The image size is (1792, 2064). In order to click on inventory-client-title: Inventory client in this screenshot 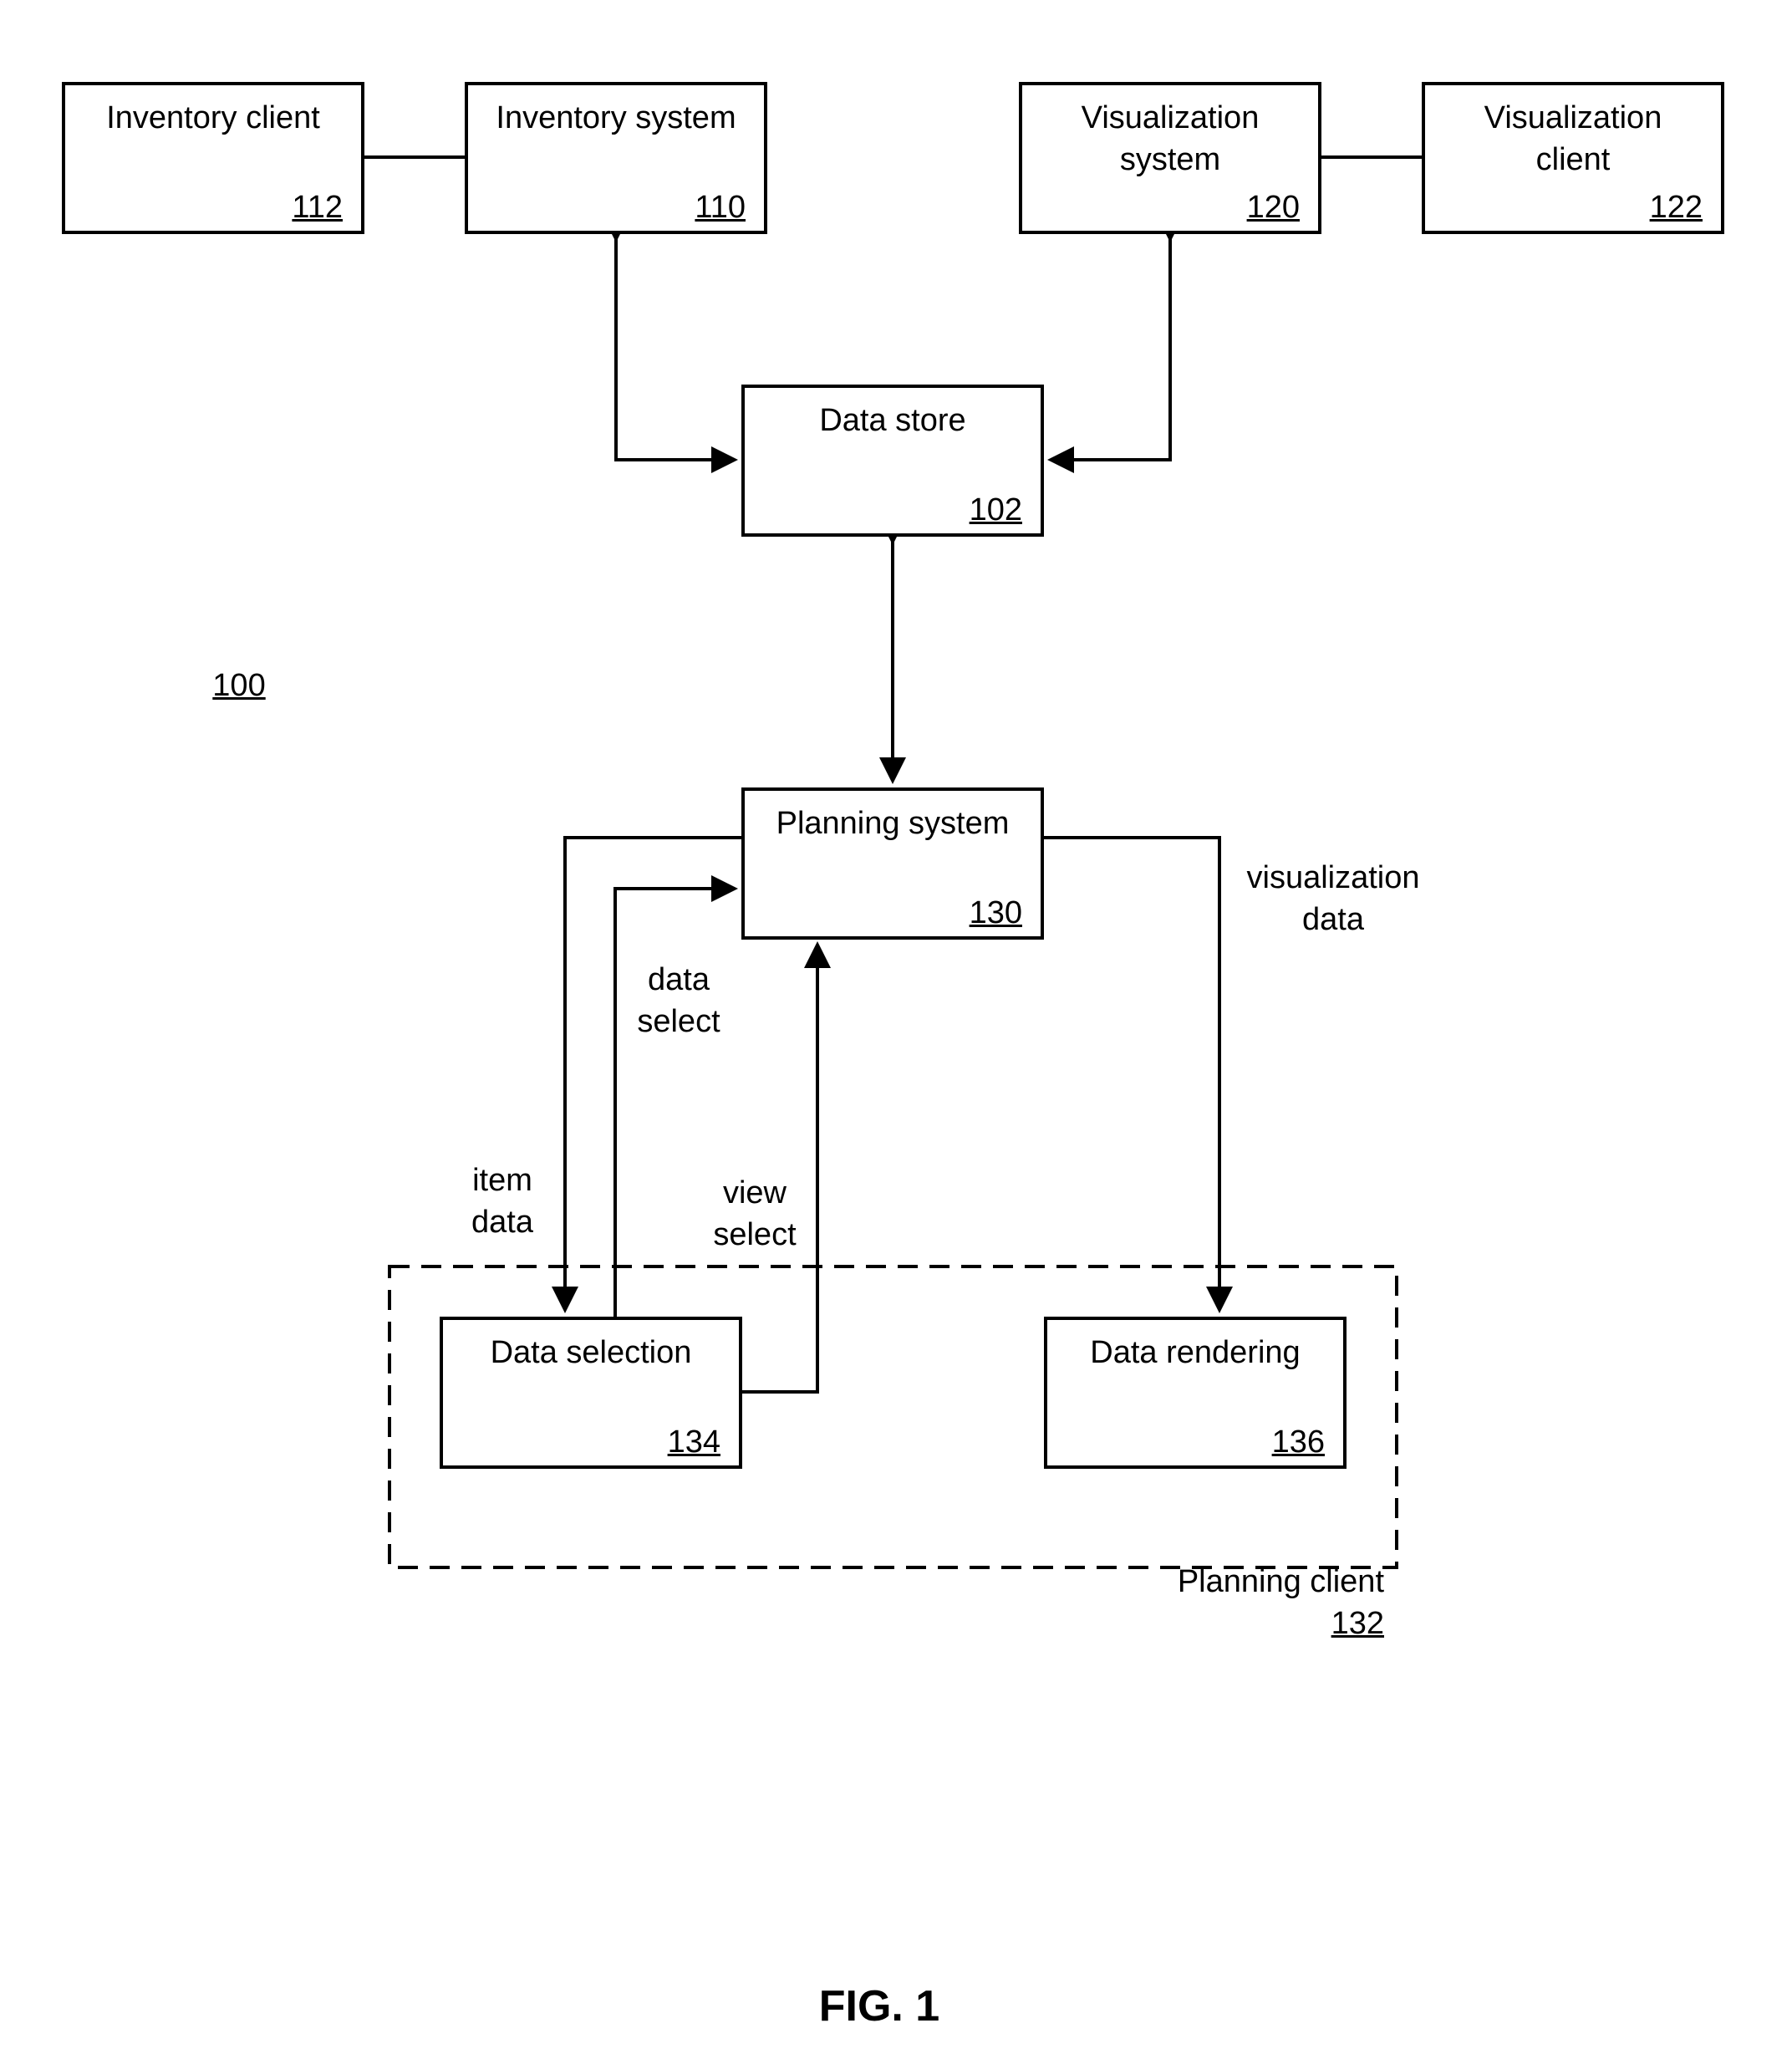, I will do `click(213, 118)`.